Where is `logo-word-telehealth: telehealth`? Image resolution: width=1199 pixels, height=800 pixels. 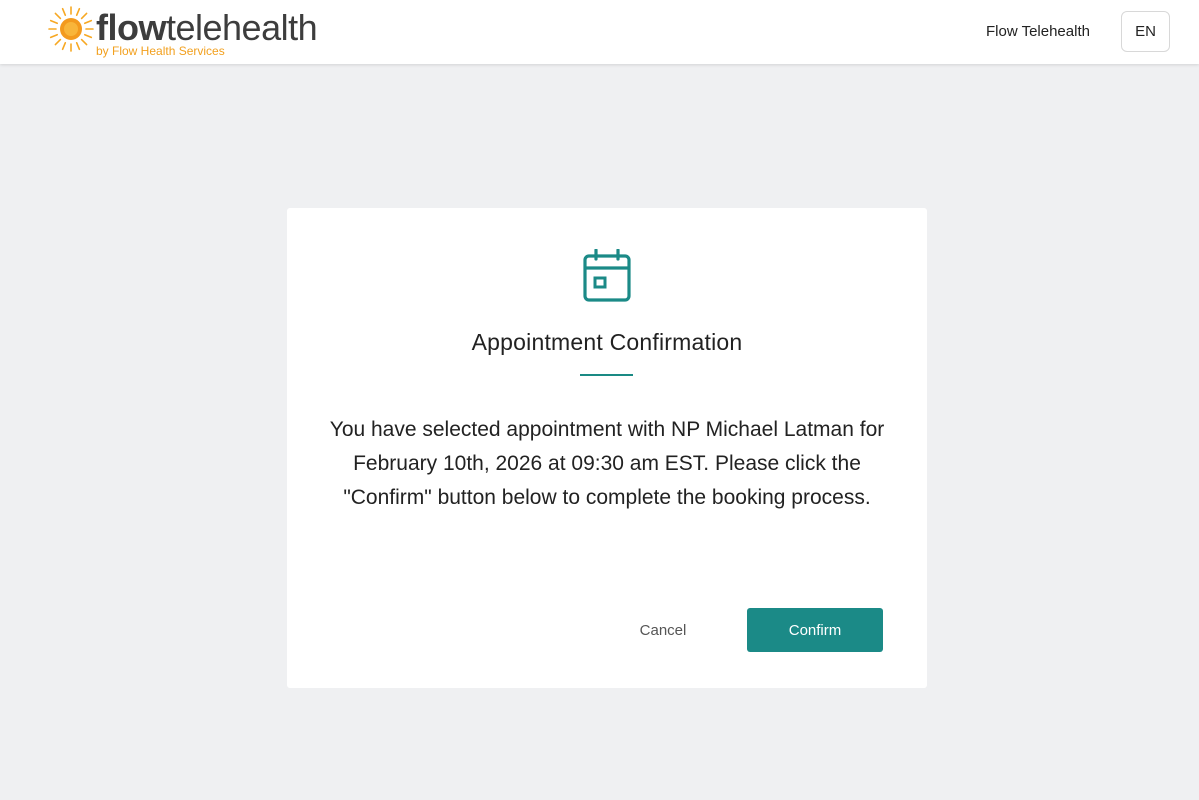 logo-word-telehealth: telehealth is located at coordinates (241, 27).